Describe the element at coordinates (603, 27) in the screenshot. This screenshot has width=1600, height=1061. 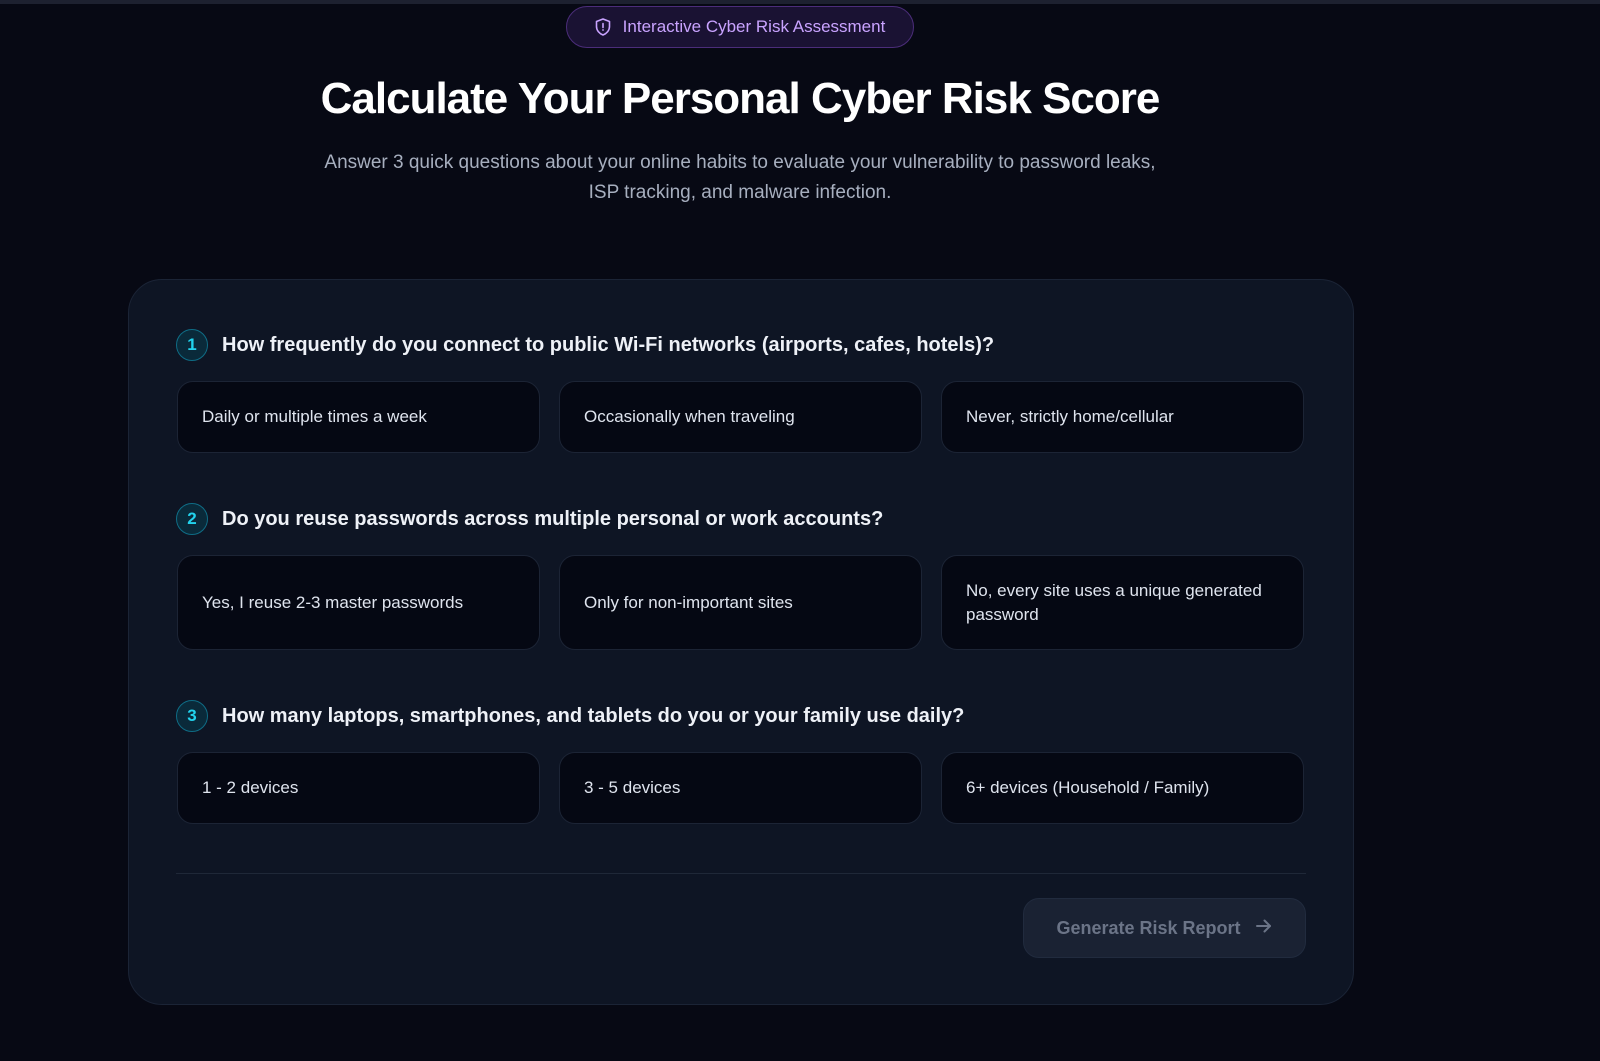
I see `shield-icon` at that location.